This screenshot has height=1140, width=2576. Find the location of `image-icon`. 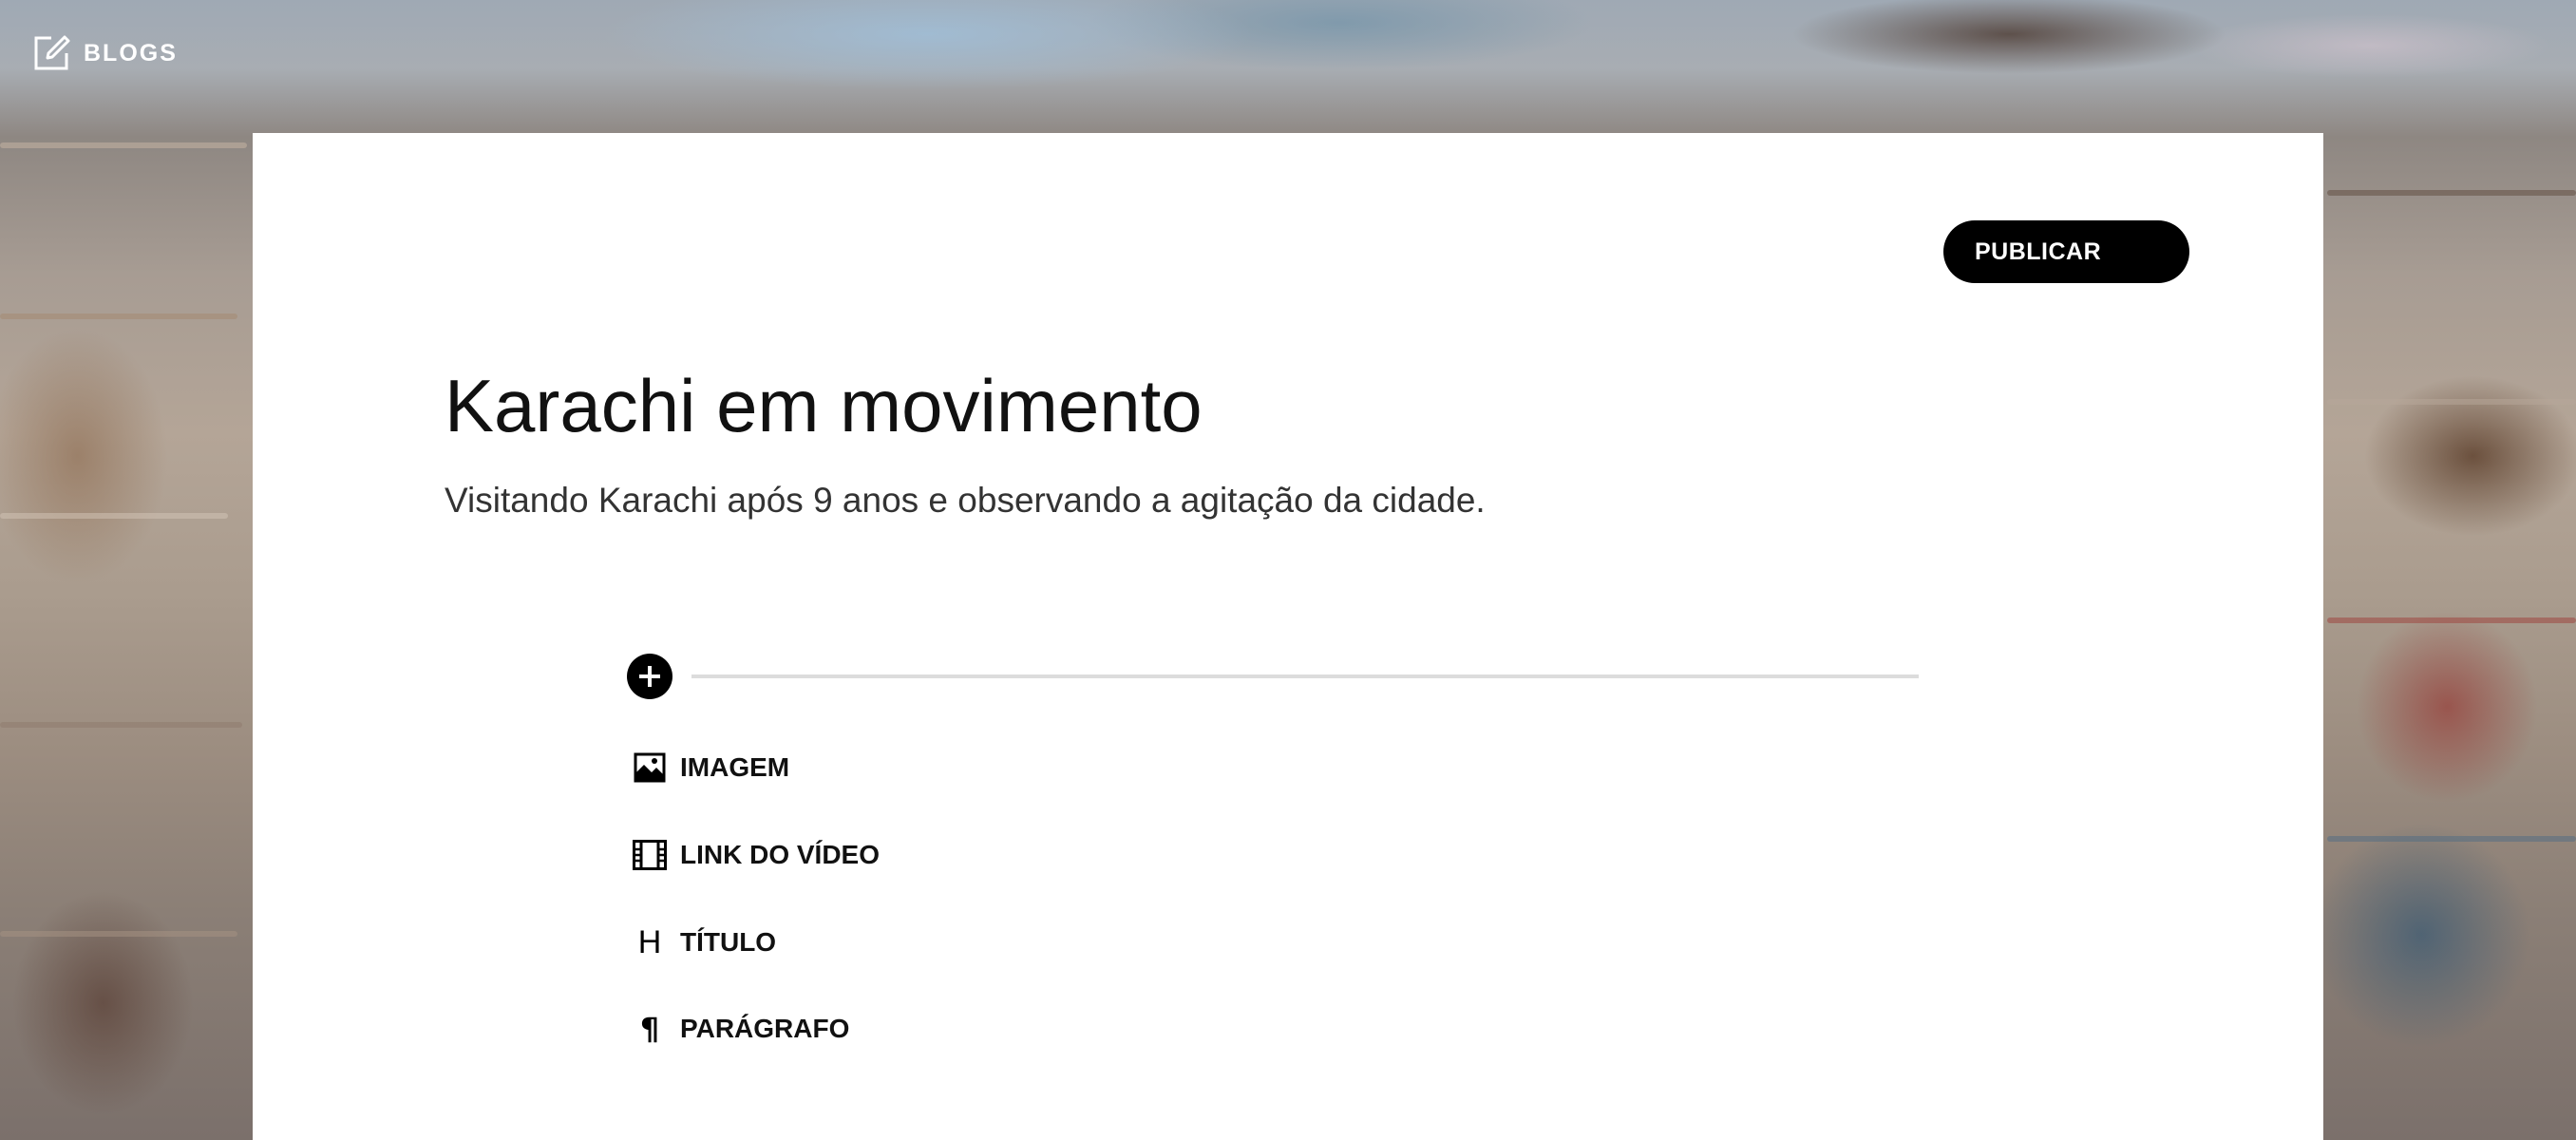

image-icon is located at coordinates (650, 768).